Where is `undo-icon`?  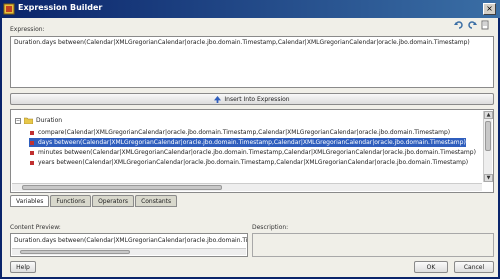
undo-icon is located at coordinates (459, 25).